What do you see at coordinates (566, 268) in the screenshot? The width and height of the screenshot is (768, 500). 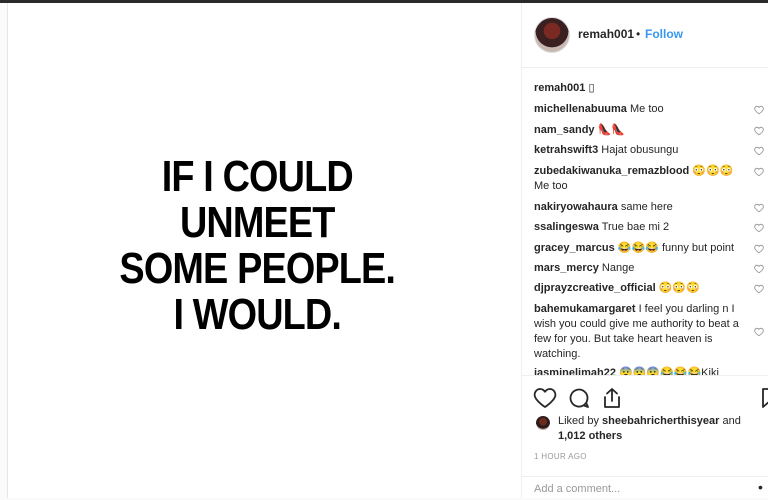 I see `comment-username: mars_mercy` at bounding box center [566, 268].